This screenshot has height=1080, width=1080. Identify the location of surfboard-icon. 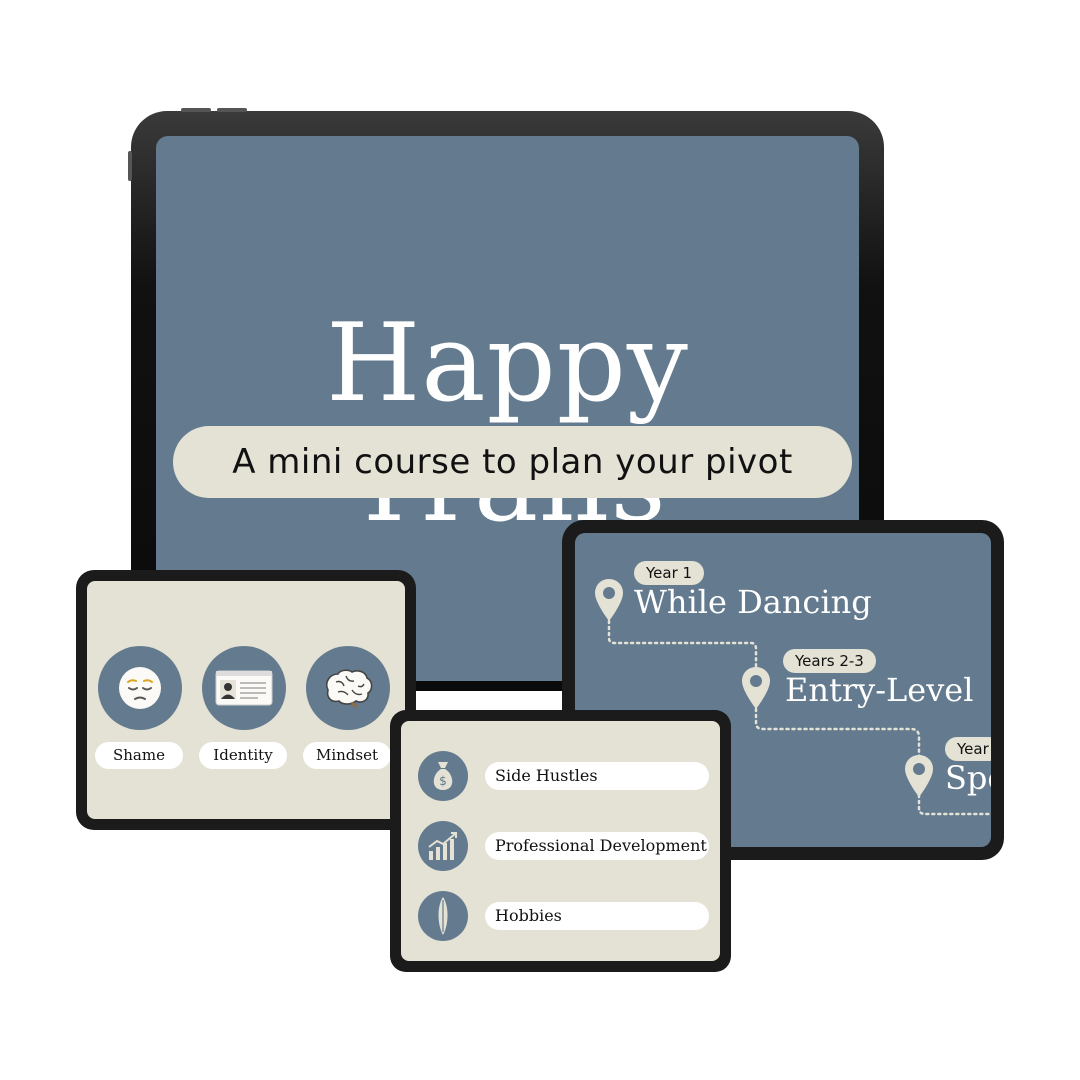
(443, 916).